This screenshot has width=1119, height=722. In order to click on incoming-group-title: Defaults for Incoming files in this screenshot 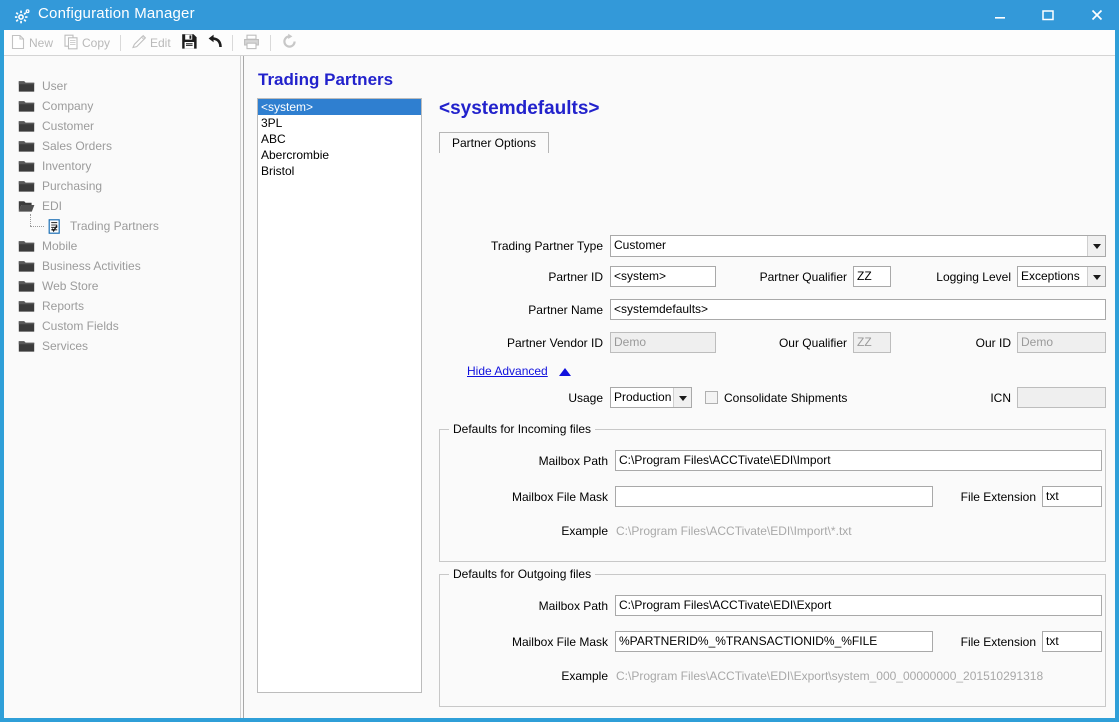, I will do `click(522, 429)`.